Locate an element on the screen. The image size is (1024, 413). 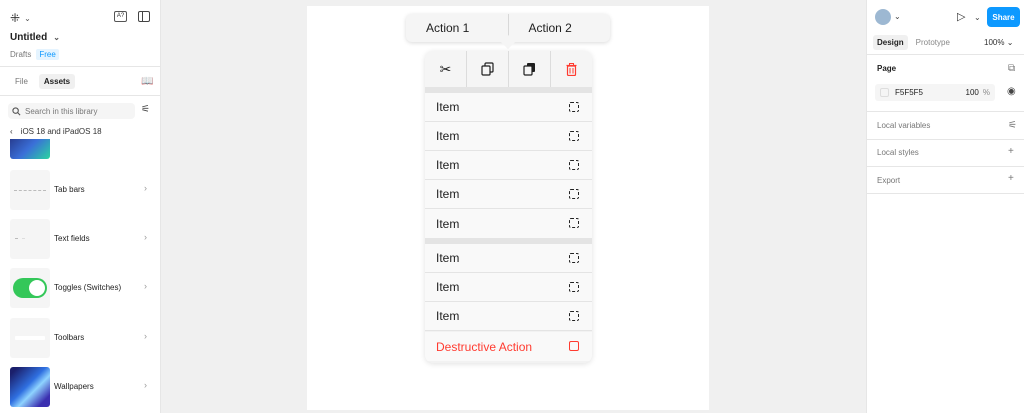
color-swatch is located at coordinates (884, 92).